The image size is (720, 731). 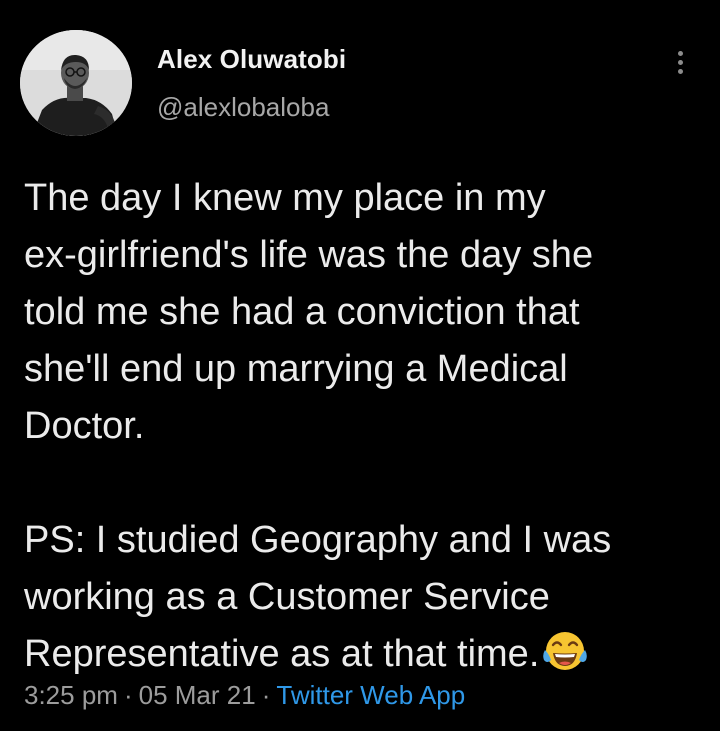 What do you see at coordinates (84, 426) in the screenshot?
I see `tweet-line: Doctor.` at bounding box center [84, 426].